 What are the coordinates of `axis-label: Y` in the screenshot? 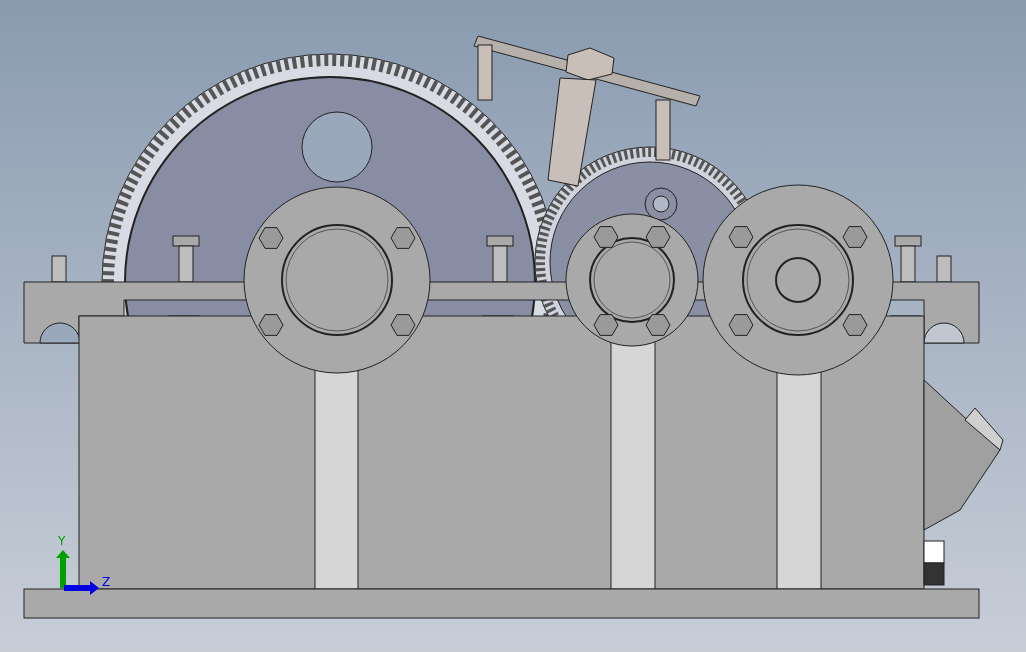 It's located at (62, 541).